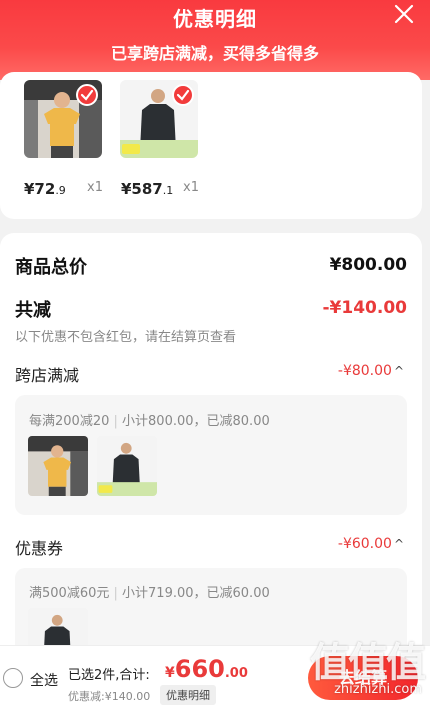 This screenshot has width=430, height=708. I want to click on cross-store-rule: 每满200减20 | 小计800.00，已减80.00, so click(149, 421).